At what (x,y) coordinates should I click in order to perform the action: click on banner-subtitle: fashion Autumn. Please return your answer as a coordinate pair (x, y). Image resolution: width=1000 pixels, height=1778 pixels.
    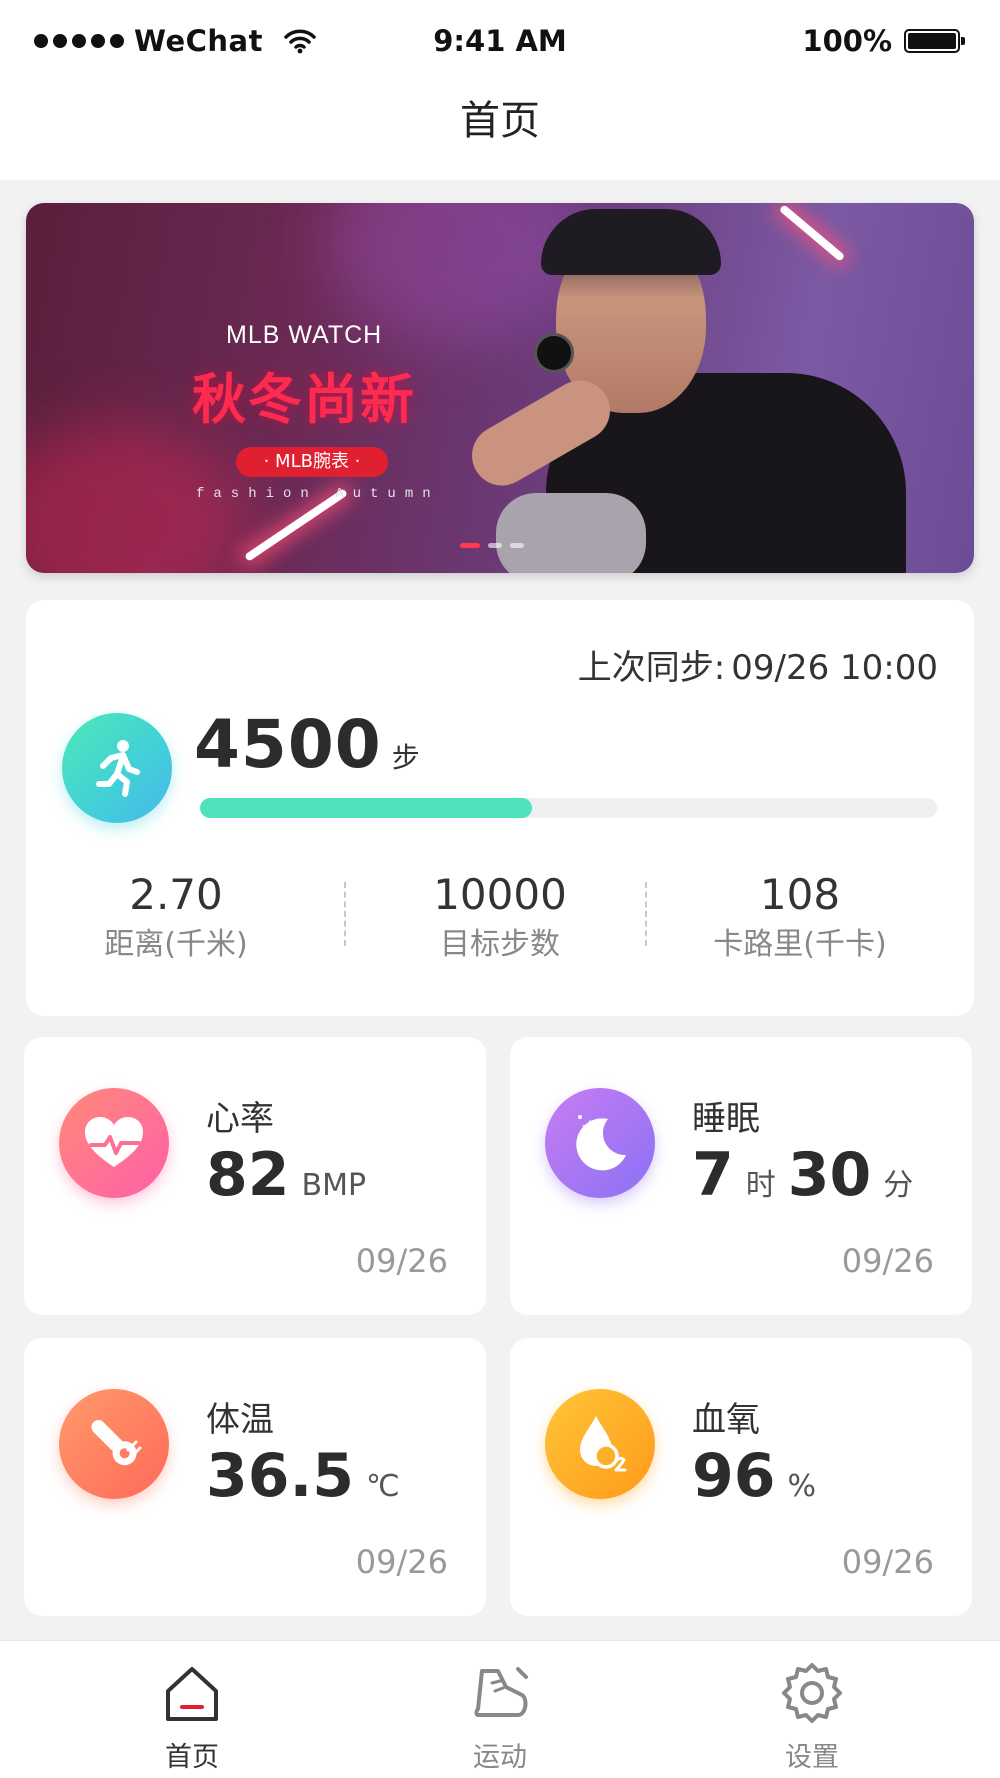
    Looking at the image, I should click on (318, 494).